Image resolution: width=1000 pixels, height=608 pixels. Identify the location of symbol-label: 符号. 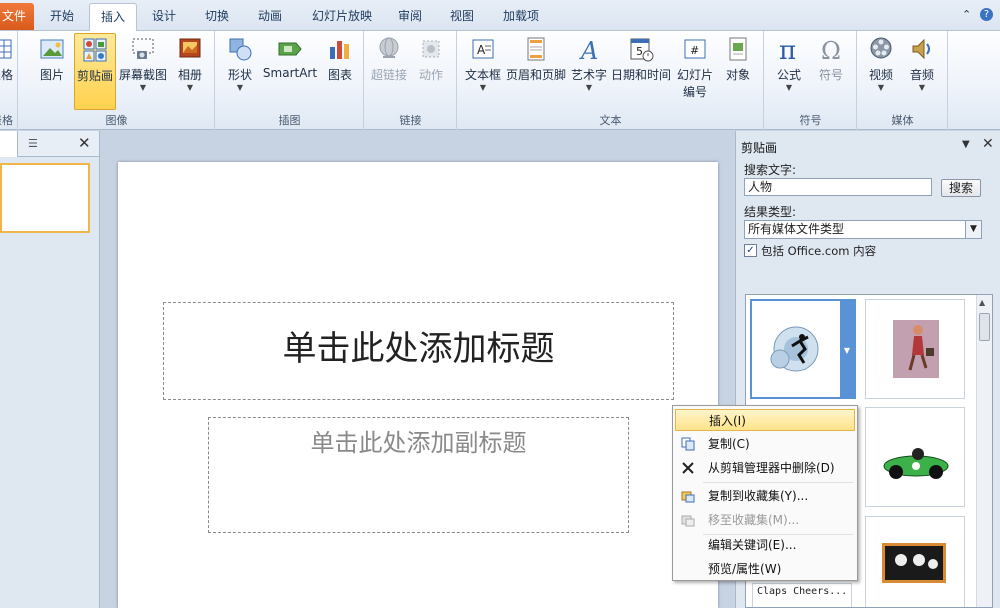
(830, 75).